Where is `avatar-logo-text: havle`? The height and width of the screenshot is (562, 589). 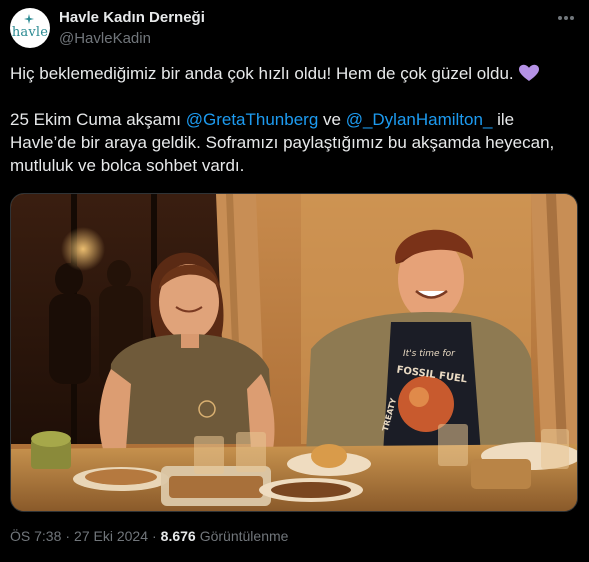 avatar-logo-text: havle is located at coordinates (30, 32).